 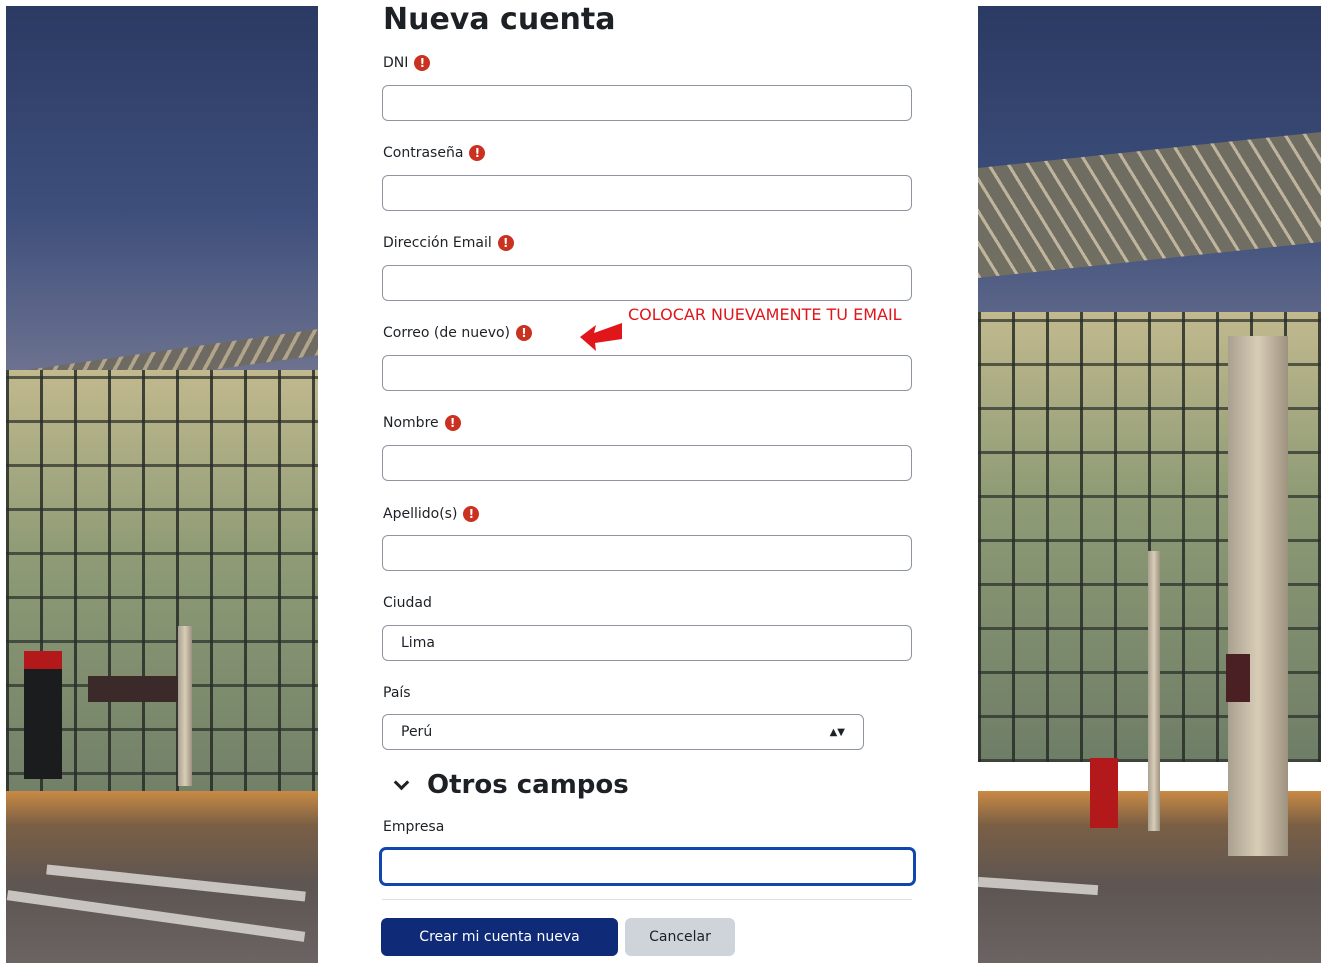 I want to click on company-input, so click(x=647, y=866).